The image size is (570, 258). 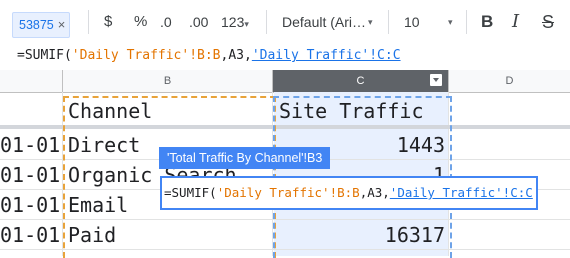 I want to click on formula-args: ,A3,, so click(x=236, y=55).